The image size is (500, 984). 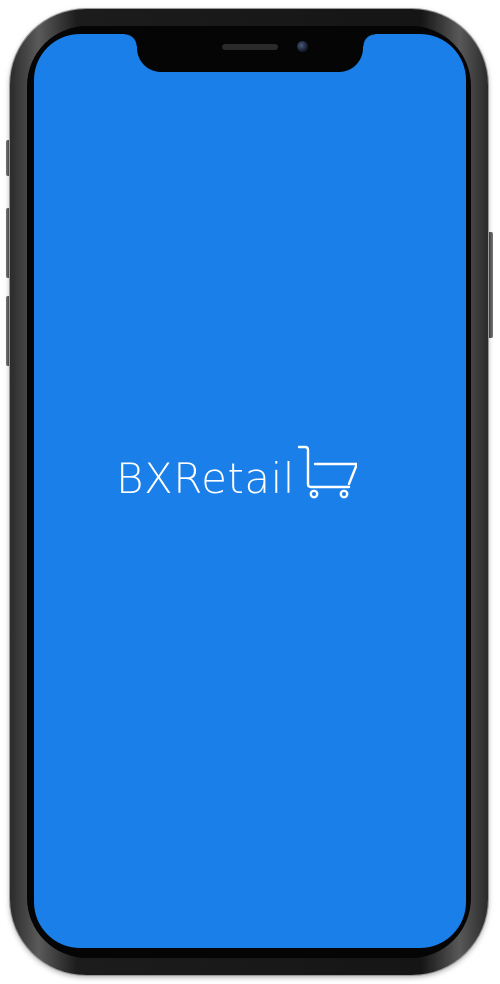 I want to click on earpiece-speaker, so click(x=250, y=47).